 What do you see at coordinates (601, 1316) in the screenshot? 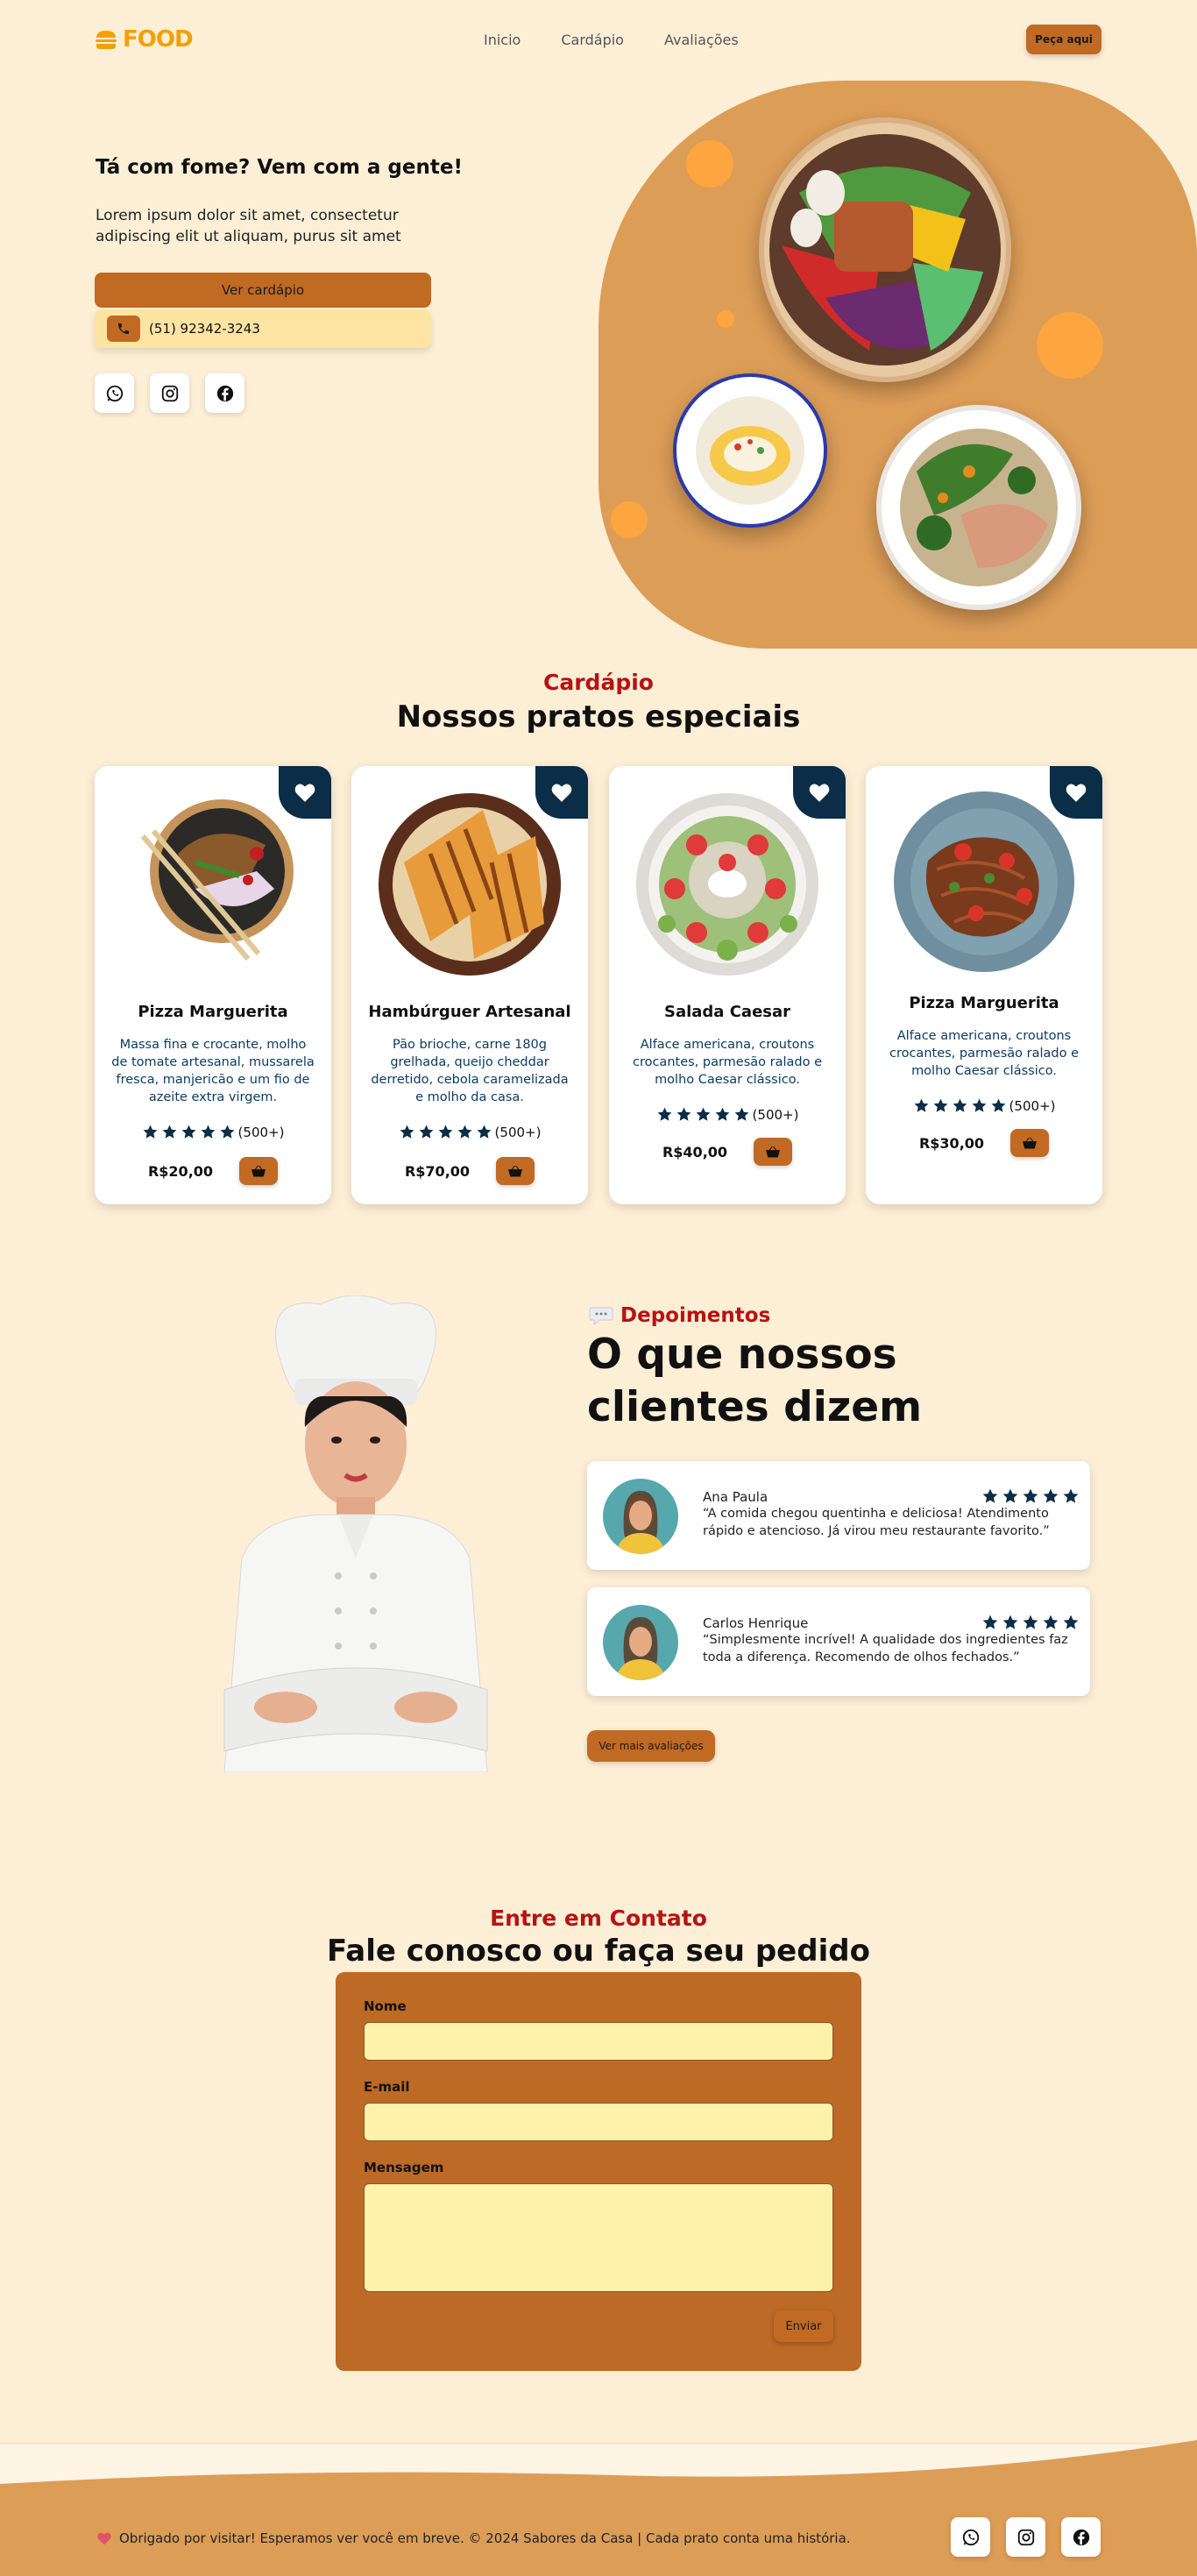
I see `speech-bubble-icon` at bounding box center [601, 1316].